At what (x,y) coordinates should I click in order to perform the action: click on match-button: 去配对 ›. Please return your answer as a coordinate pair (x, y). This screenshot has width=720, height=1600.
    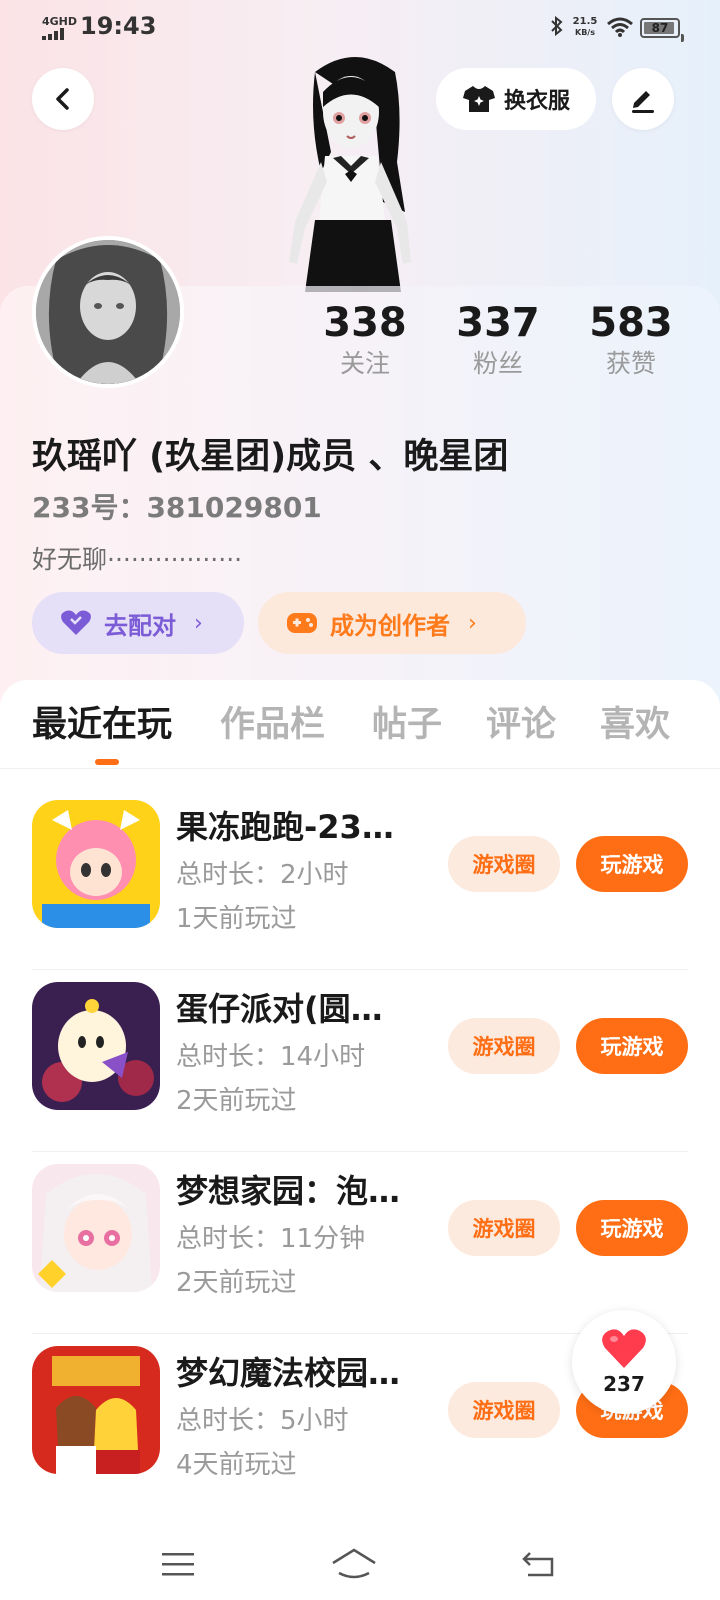
    Looking at the image, I should click on (138, 623).